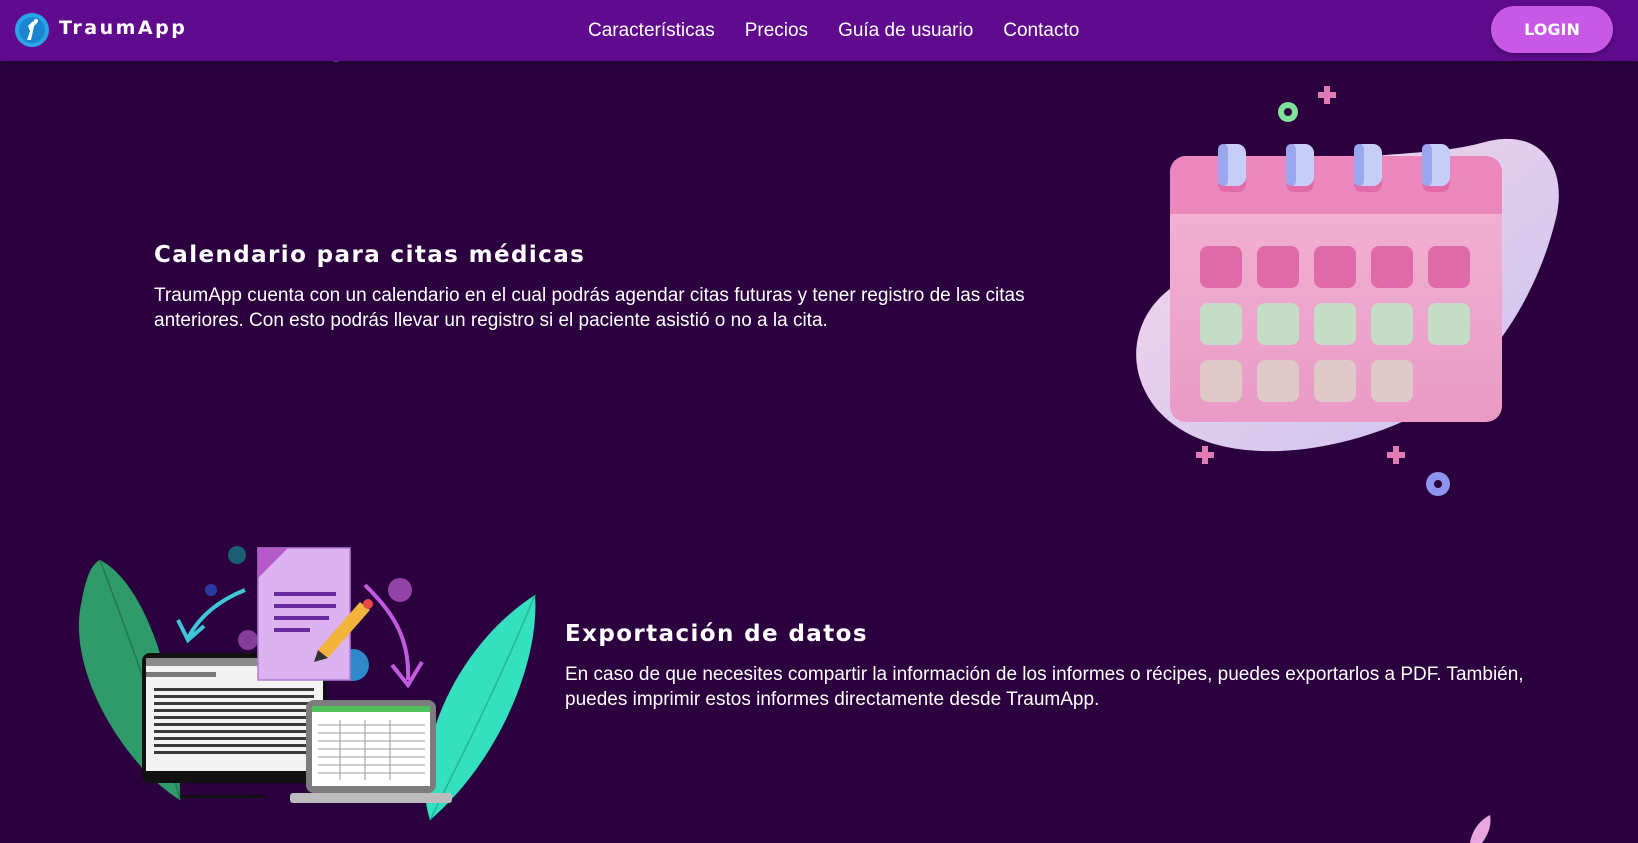 Image resolution: width=1638 pixels, height=843 pixels. What do you see at coordinates (1041, 31) in the screenshot?
I see `nav-link-contacto: Contacto` at bounding box center [1041, 31].